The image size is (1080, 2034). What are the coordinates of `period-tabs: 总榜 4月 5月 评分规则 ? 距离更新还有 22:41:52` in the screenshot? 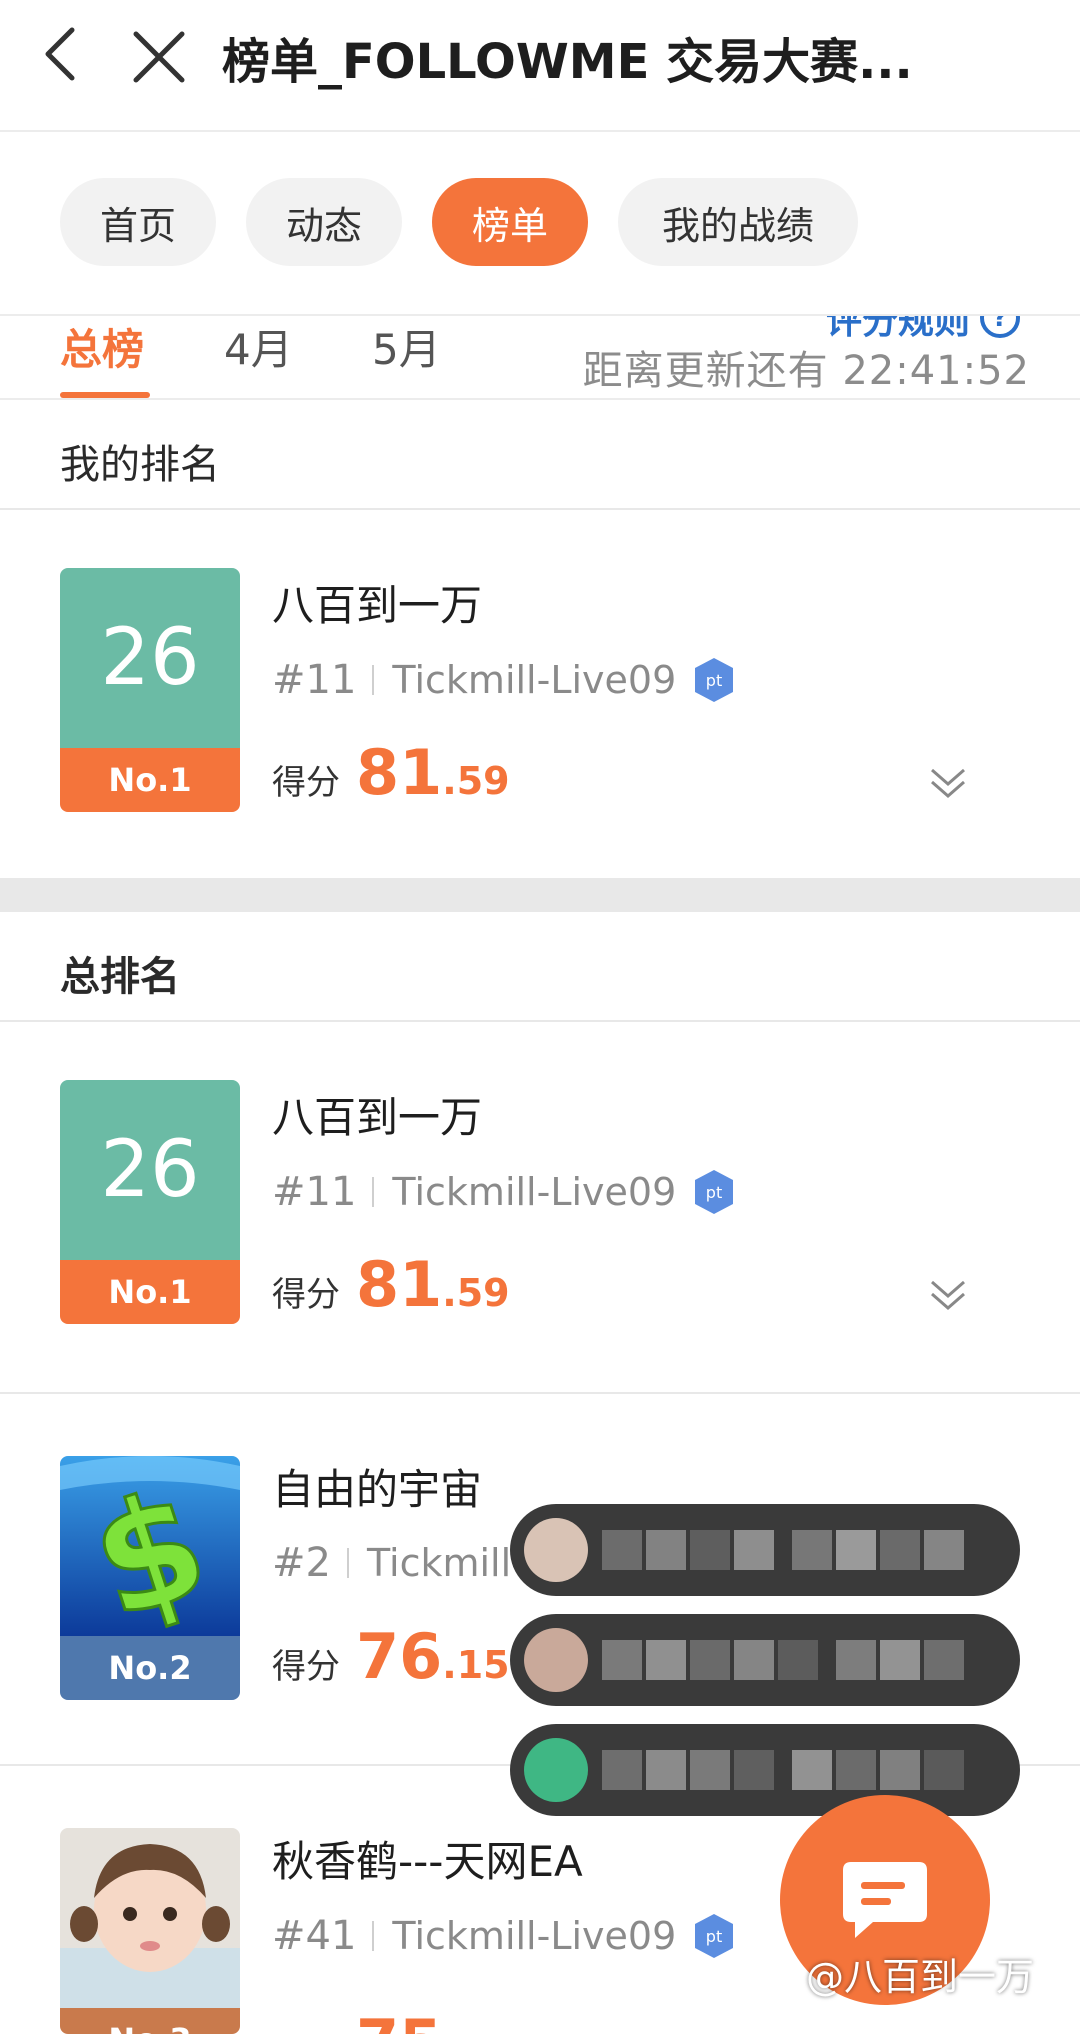 It's located at (540, 358).